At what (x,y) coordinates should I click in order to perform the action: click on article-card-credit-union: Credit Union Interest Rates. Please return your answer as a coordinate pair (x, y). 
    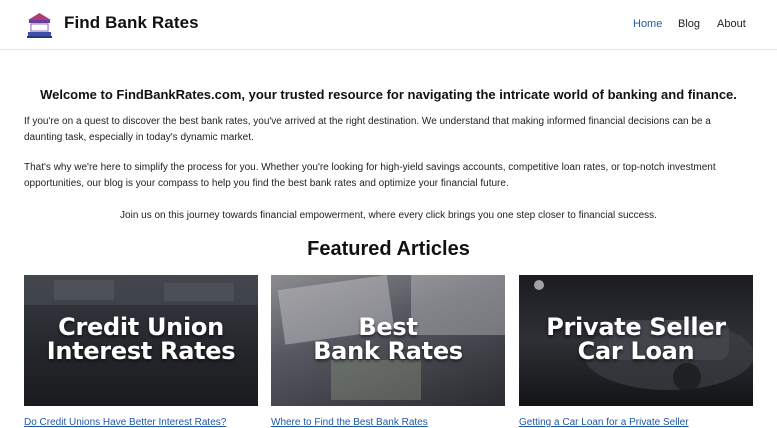
    Looking at the image, I should click on (141, 340).